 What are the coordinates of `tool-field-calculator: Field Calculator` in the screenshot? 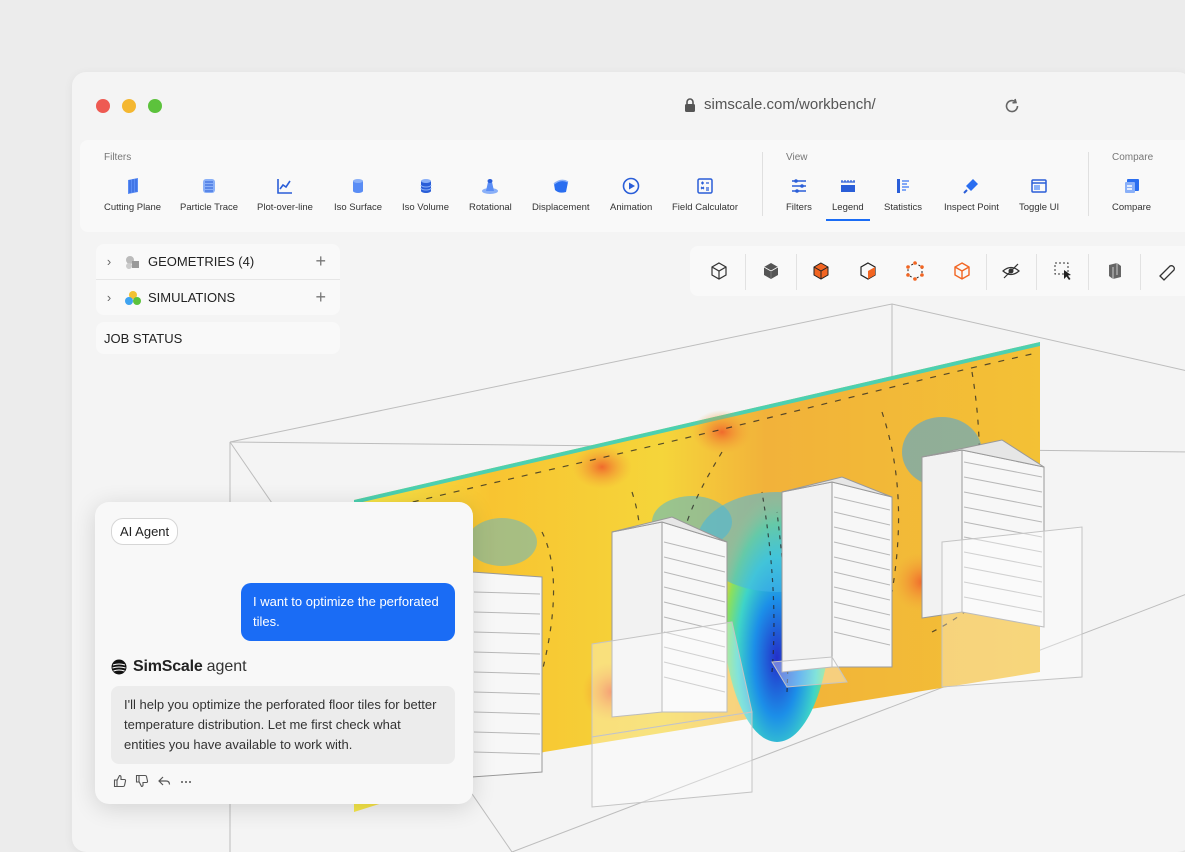 It's located at (705, 194).